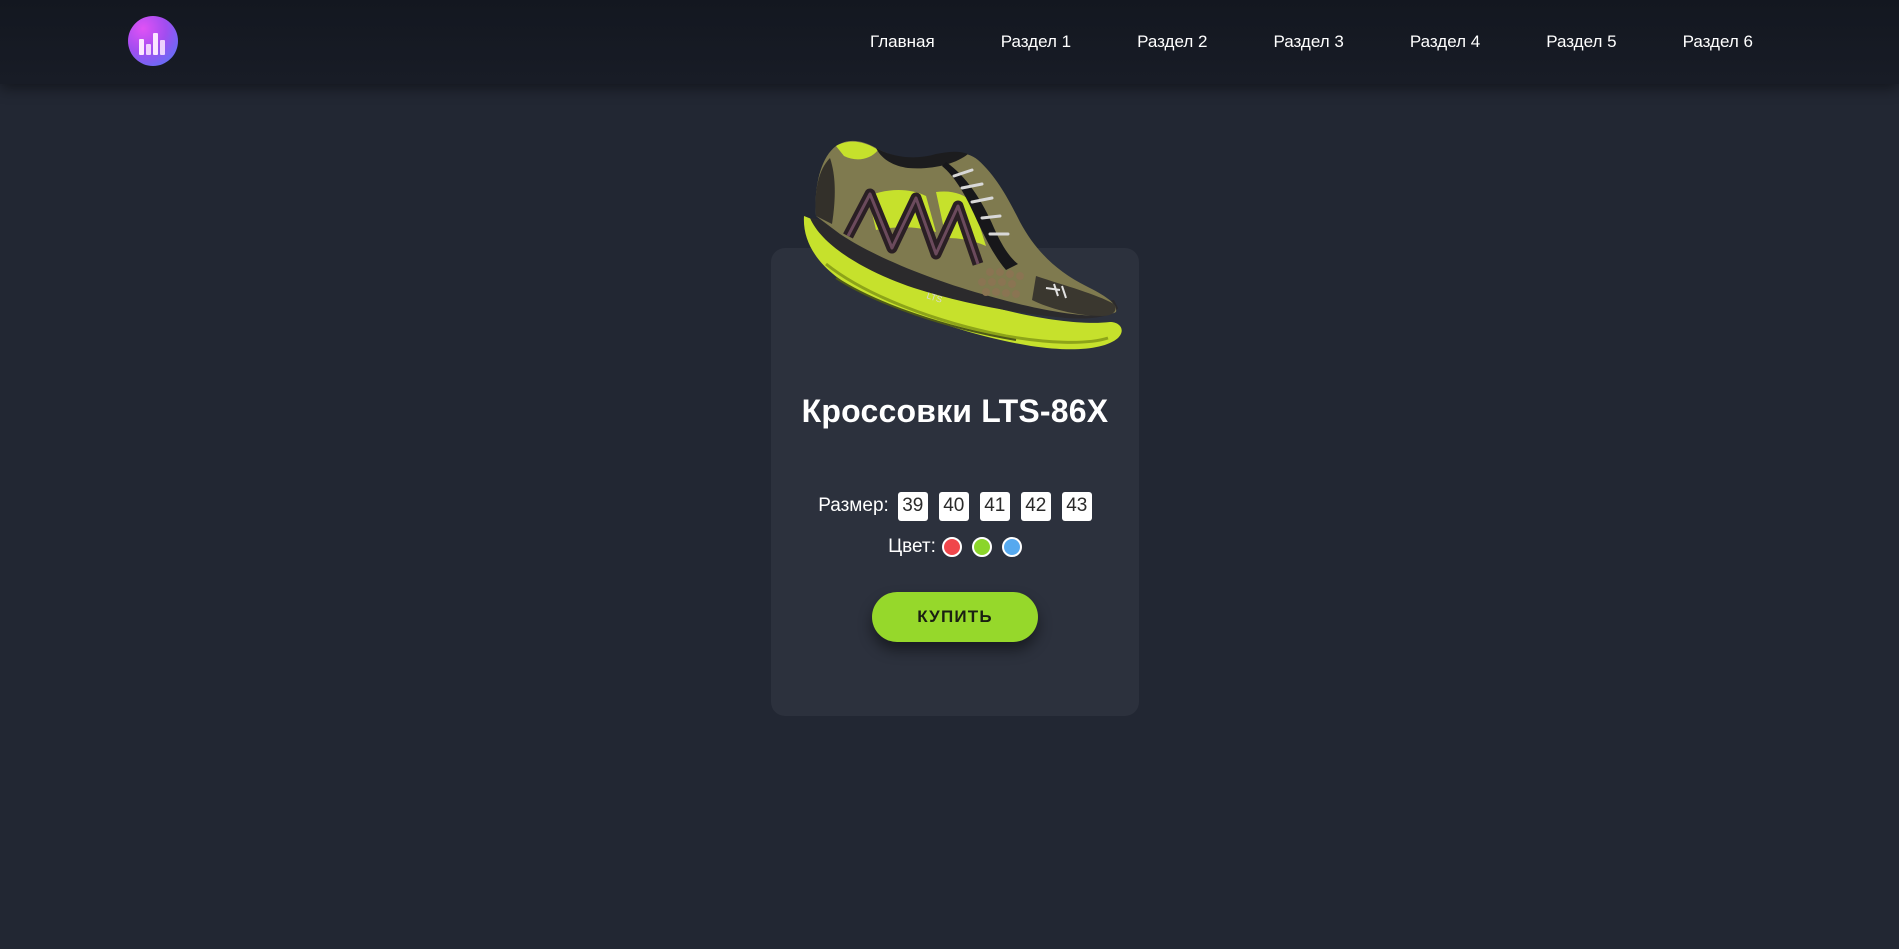  I want to click on logo-icon, so click(153, 41).